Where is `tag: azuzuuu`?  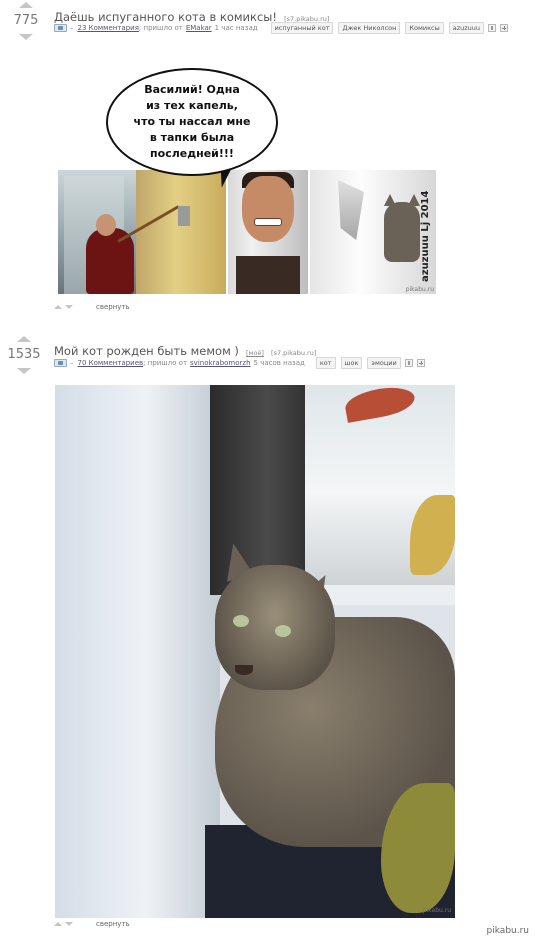
tag: azuzuuu is located at coordinates (466, 28).